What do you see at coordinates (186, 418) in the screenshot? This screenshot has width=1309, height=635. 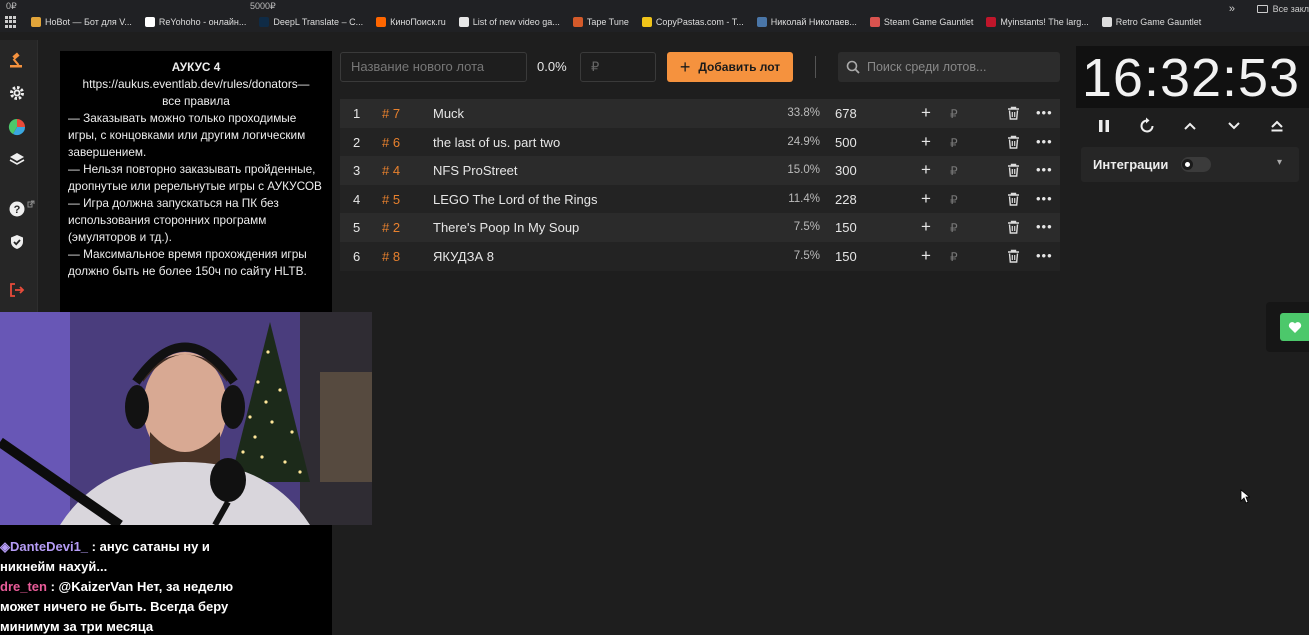 I see `webcam-scene` at bounding box center [186, 418].